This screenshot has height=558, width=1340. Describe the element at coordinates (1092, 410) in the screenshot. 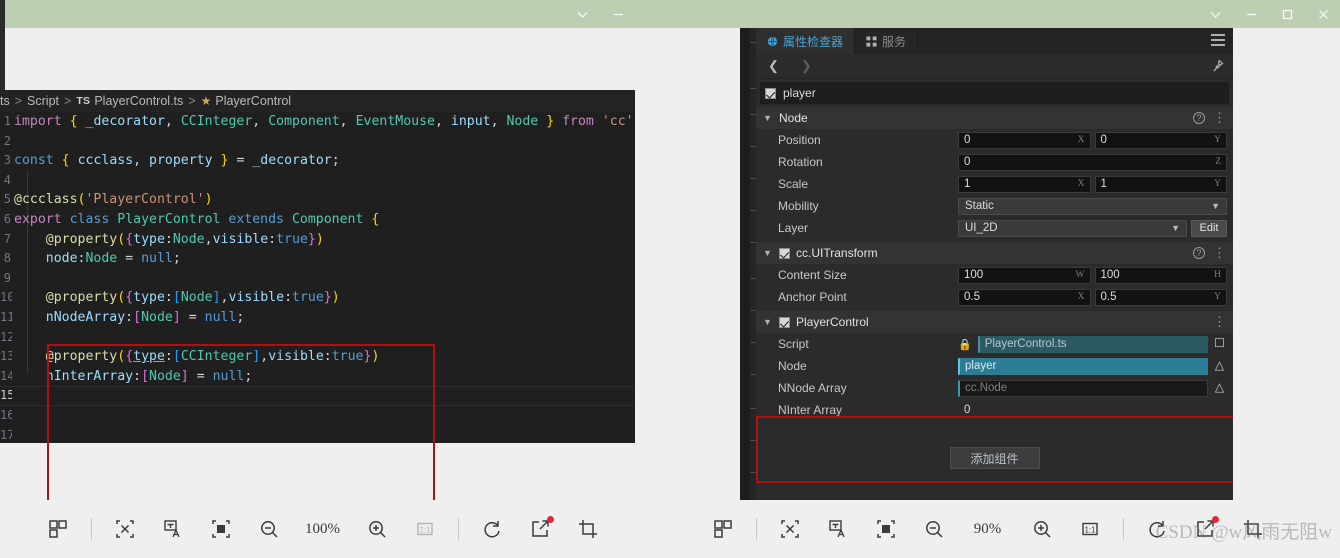

I see `ninter-array-input: 0` at that location.